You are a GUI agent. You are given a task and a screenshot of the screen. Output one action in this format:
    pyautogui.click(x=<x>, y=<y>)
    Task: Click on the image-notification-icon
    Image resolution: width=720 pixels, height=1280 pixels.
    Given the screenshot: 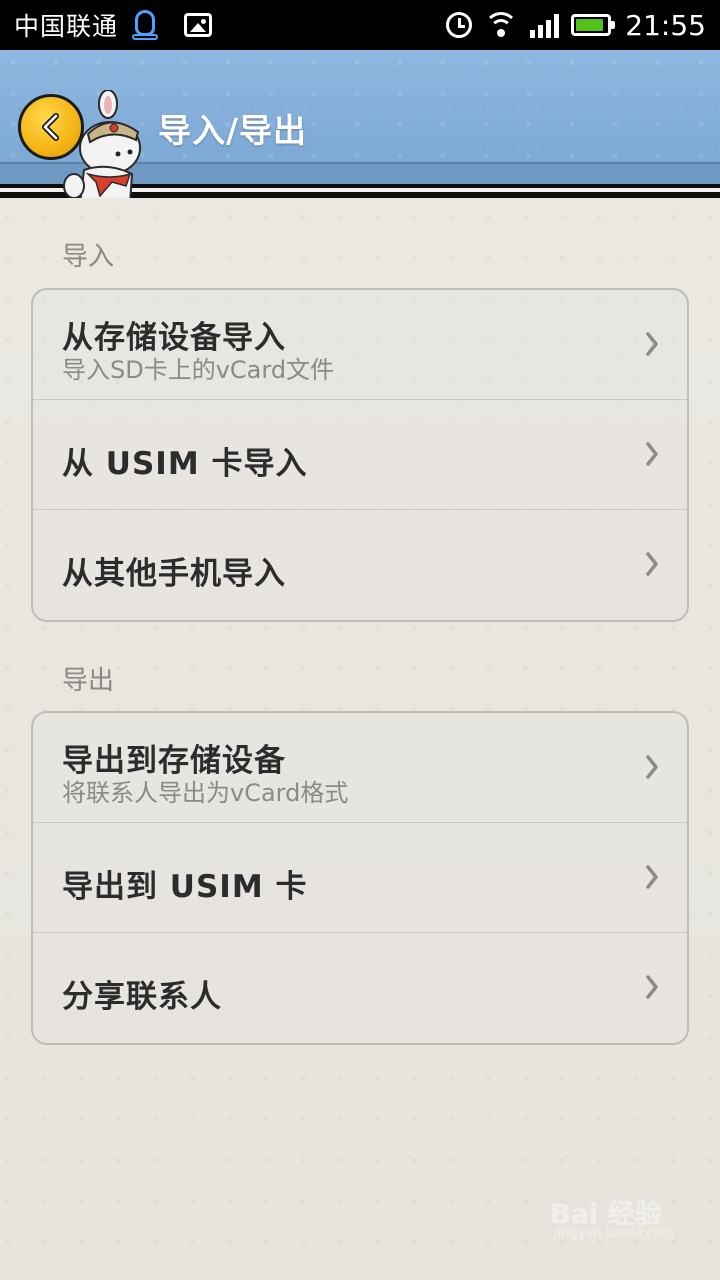 What is the action you would take?
    pyautogui.click(x=198, y=25)
    